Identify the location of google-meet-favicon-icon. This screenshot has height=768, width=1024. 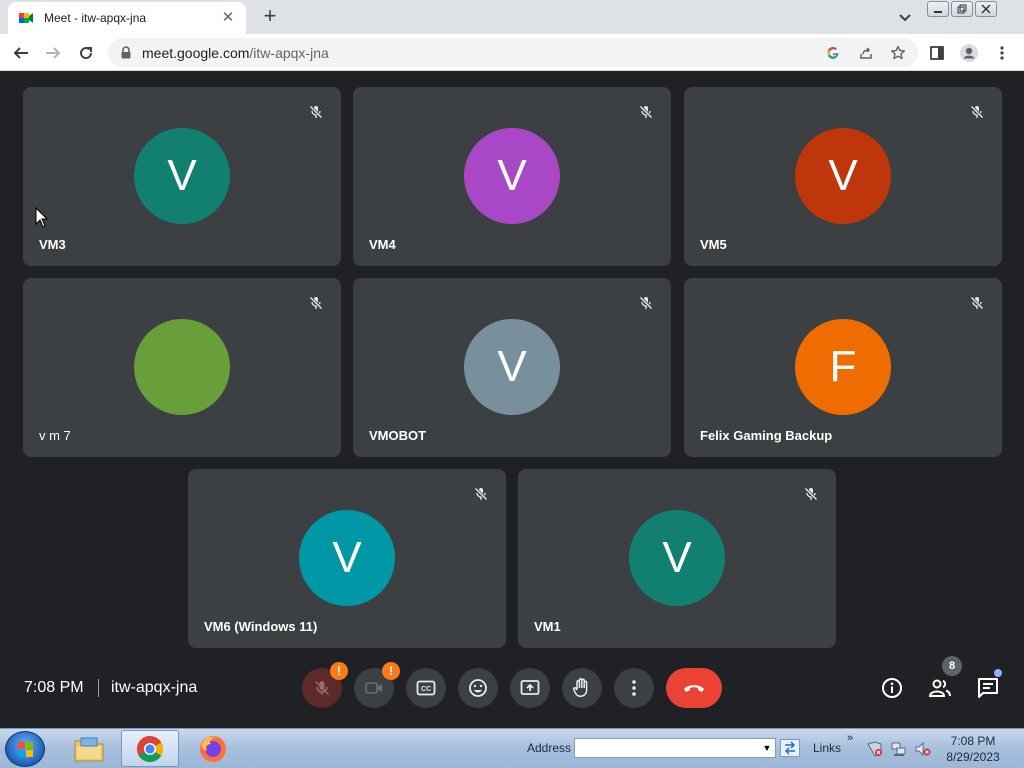
(26, 18).